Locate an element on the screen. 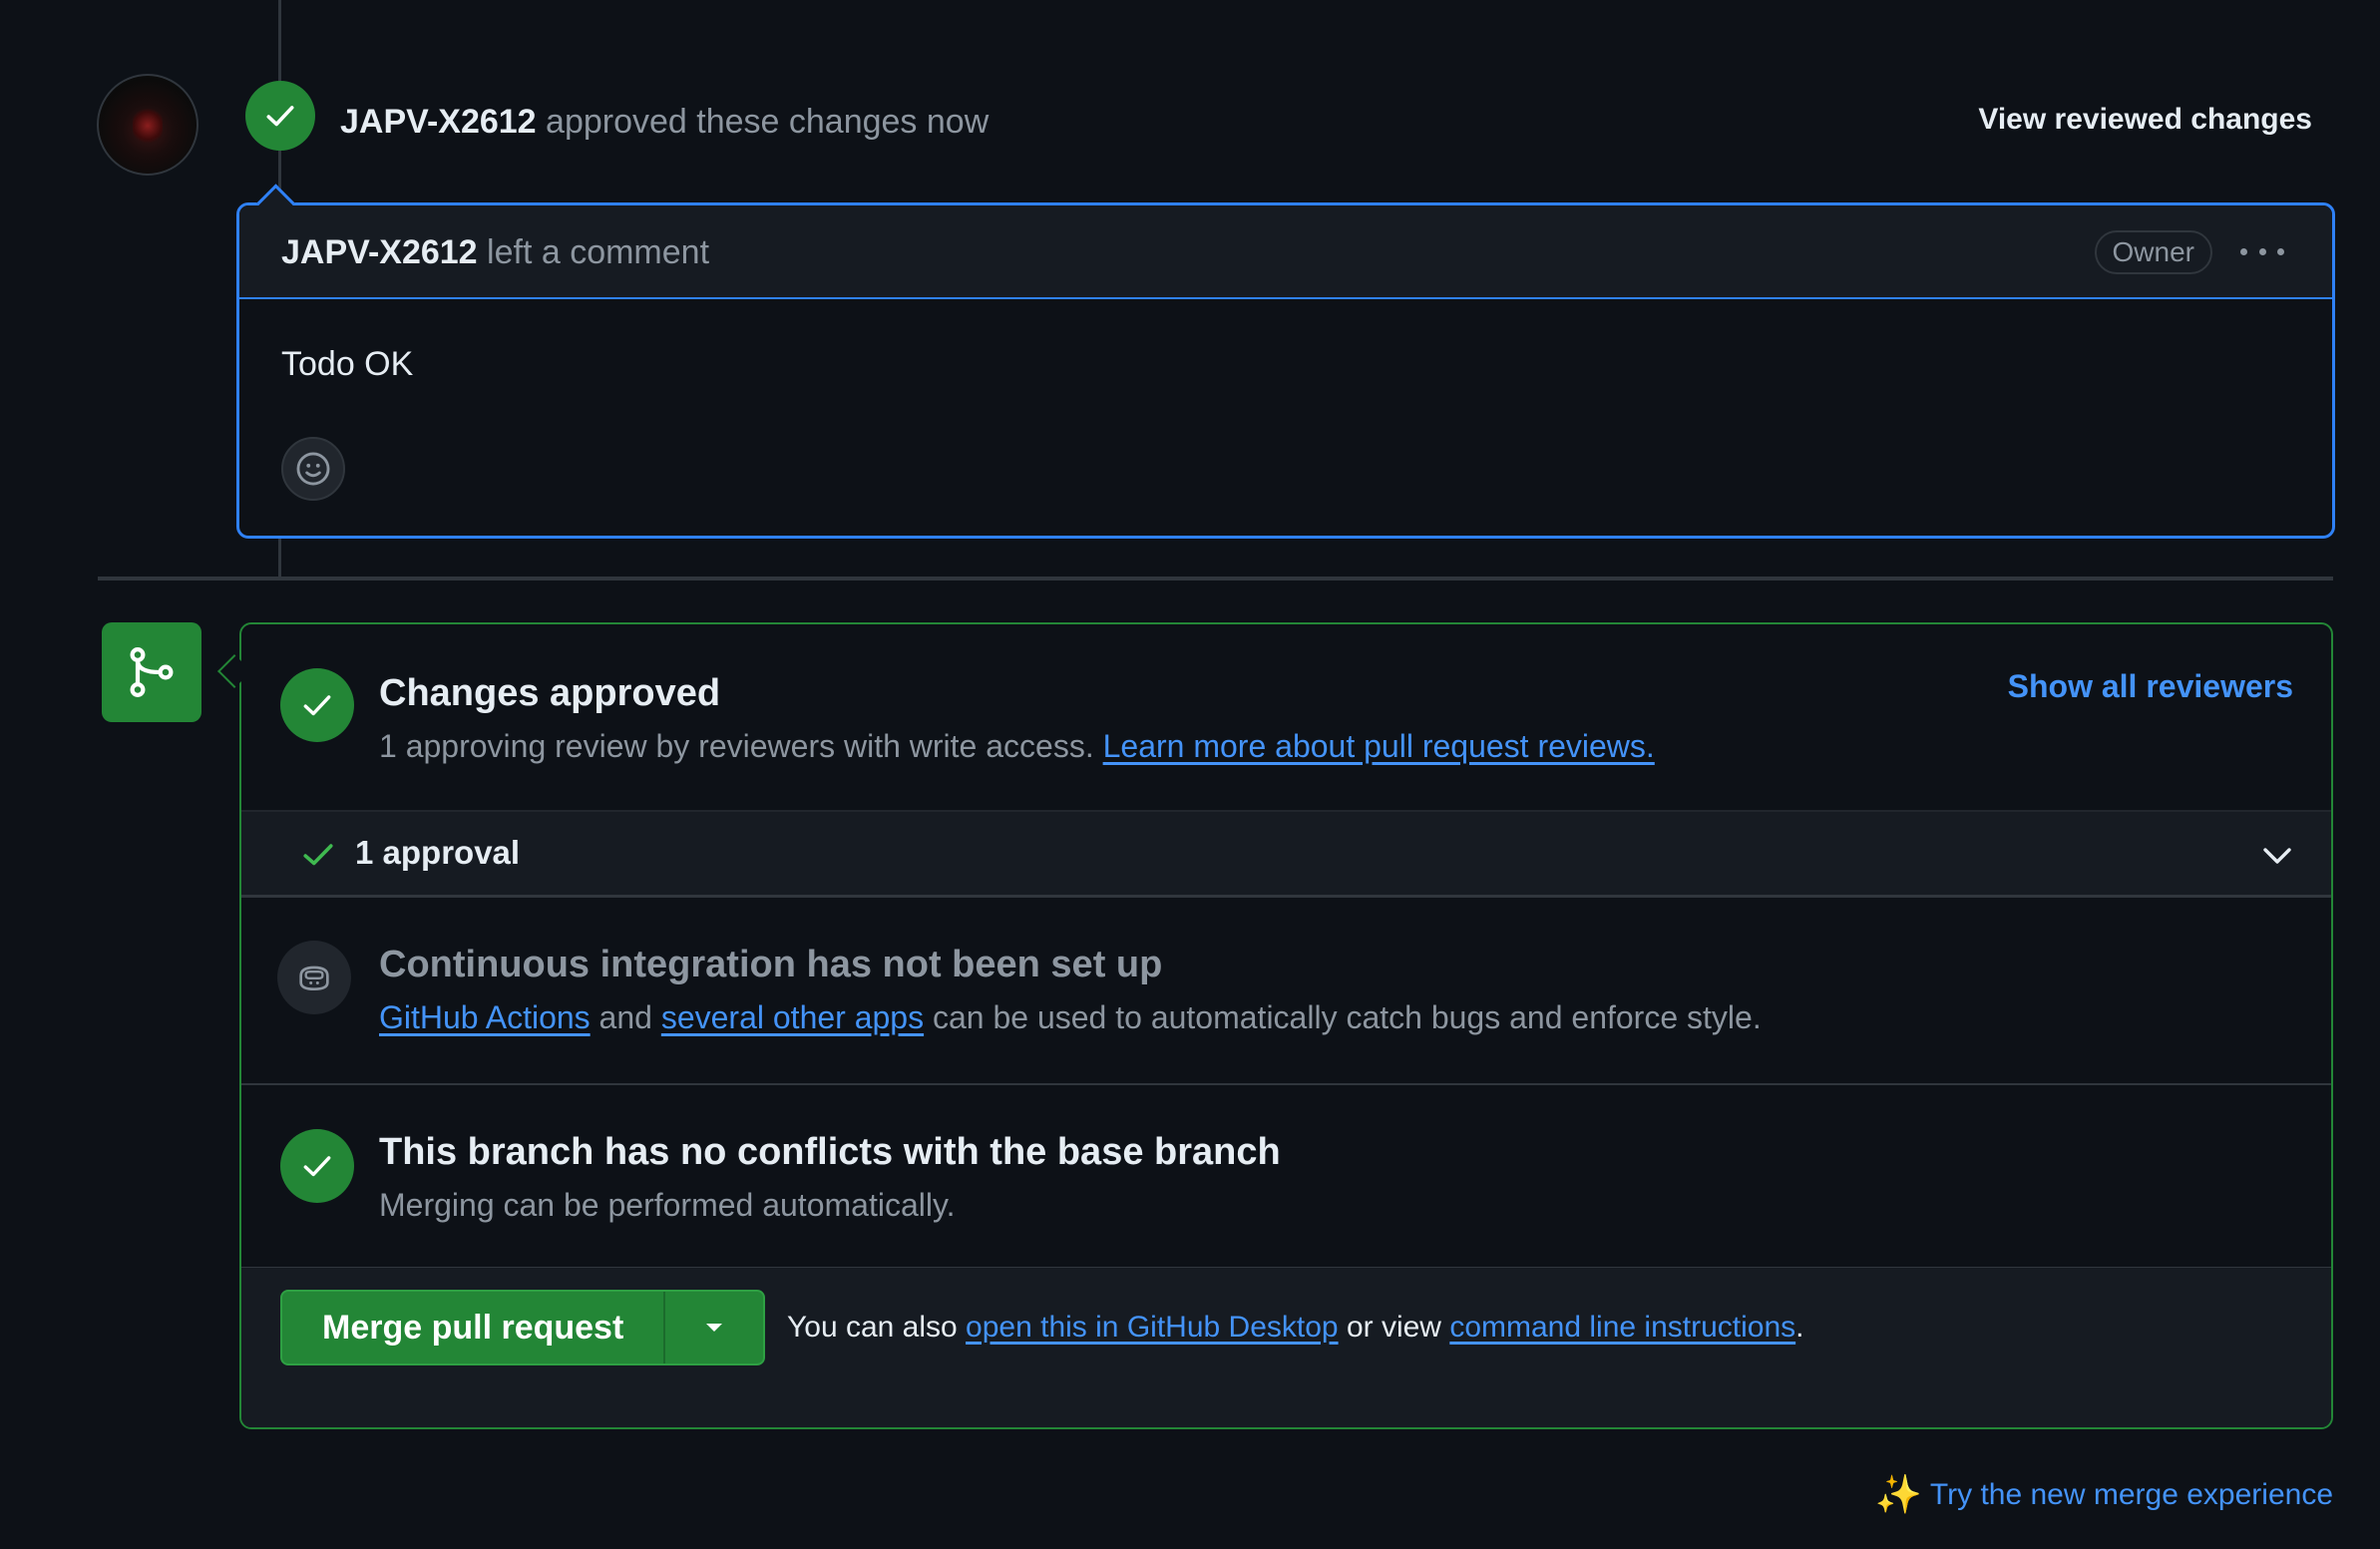 The height and width of the screenshot is (1549, 2380). merge-status-icon-box is located at coordinates (151, 672).